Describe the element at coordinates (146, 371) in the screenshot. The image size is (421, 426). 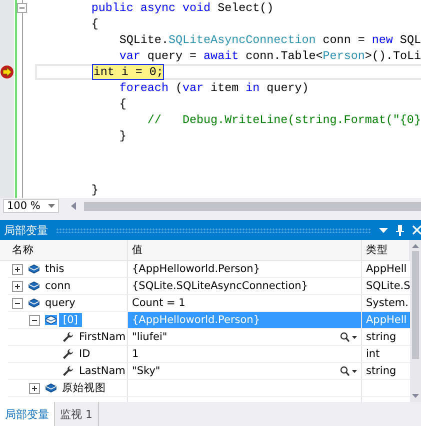
I see `variable-value: "Sky"` at that location.